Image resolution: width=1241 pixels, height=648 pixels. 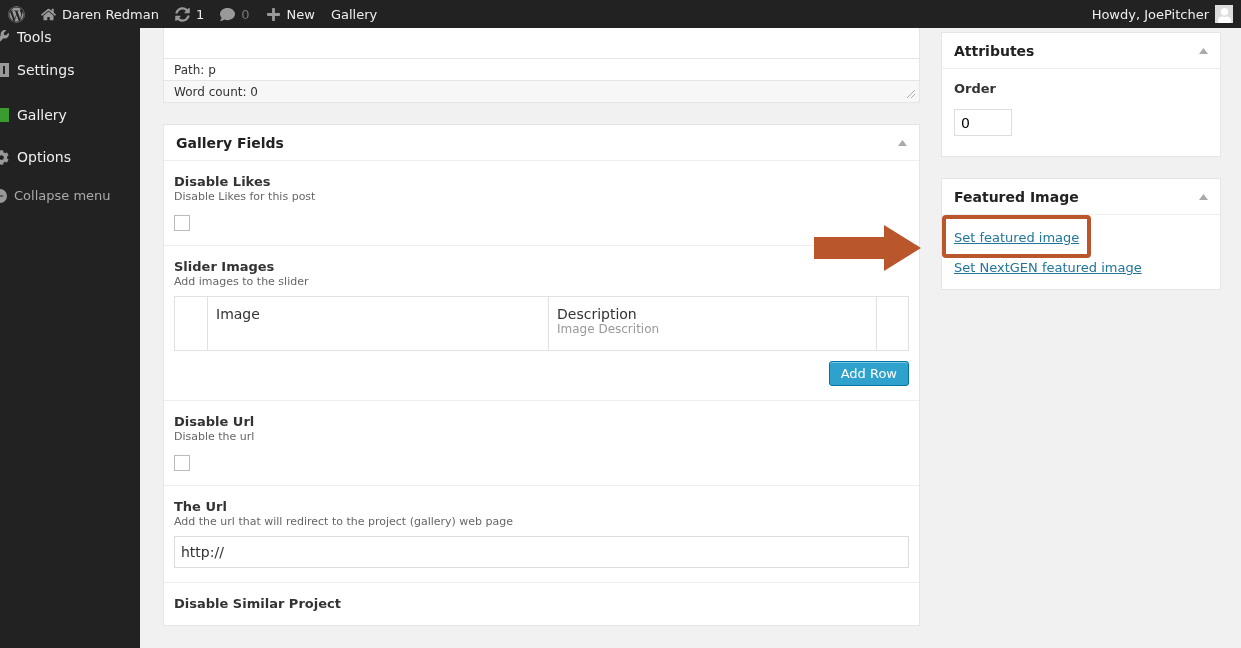 I want to click on column-hint: Image Descrition, so click(x=609, y=329).